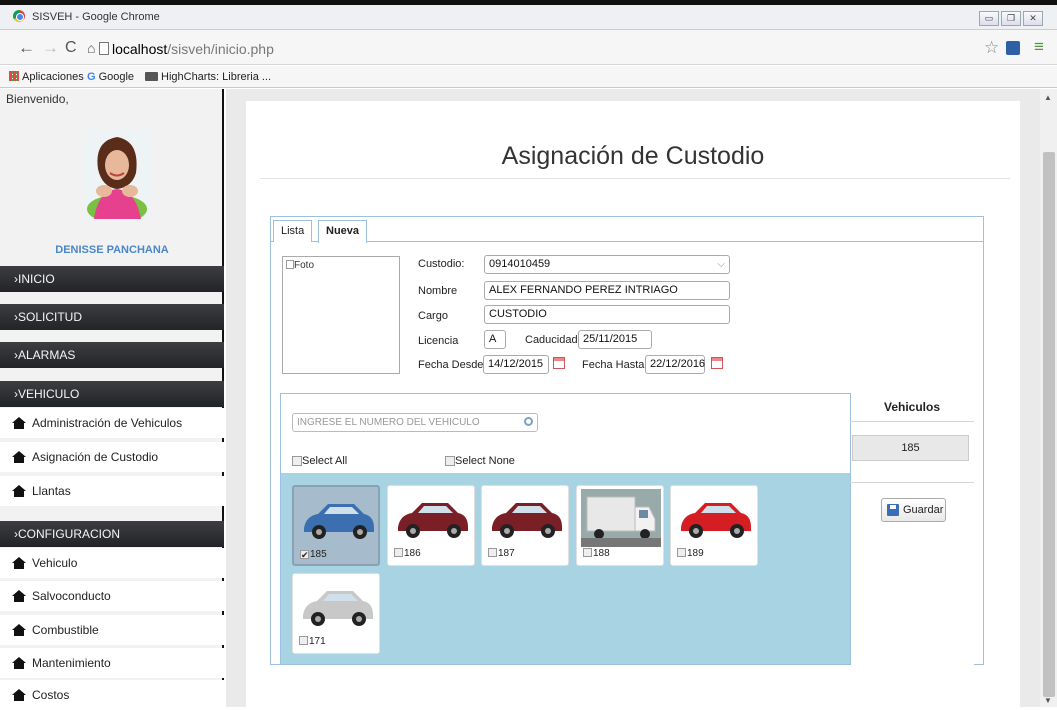 This screenshot has width=1057, height=710. I want to click on vehicle-card-188: 188, so click(620, 525).